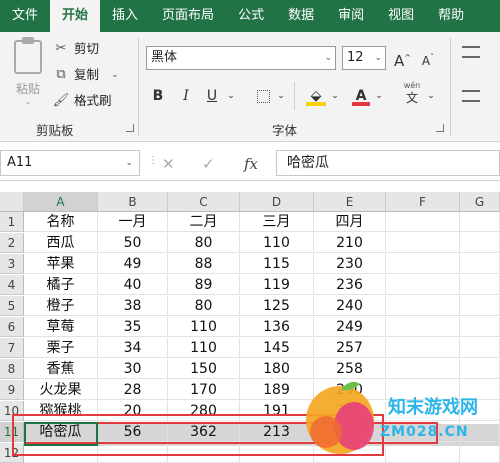 This screenshot has width=500, height=463. Describe the element at coordinates (133, 202) in the screenshot. I see `col-header-b: B` at that location.